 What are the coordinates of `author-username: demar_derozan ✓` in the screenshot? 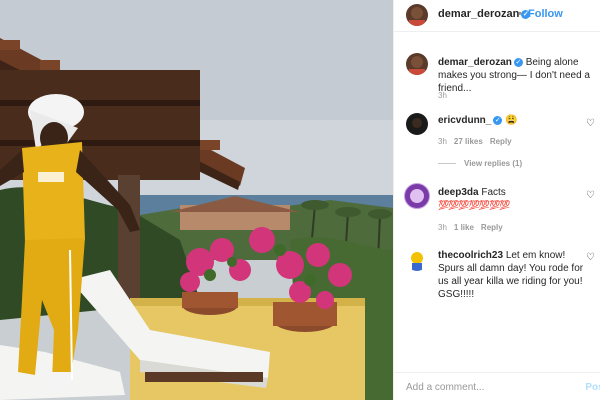 It's located at (484, 14).